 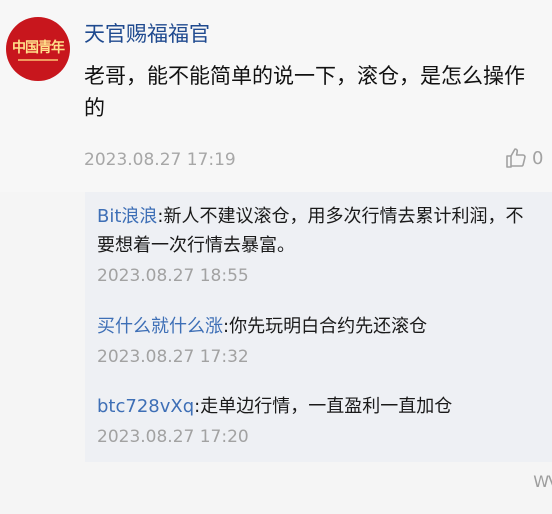 What do you see at coordinates (127, 216) in the screenshot?
I see `reply-author: Bit浪浪` at bounding box center [127, 216].